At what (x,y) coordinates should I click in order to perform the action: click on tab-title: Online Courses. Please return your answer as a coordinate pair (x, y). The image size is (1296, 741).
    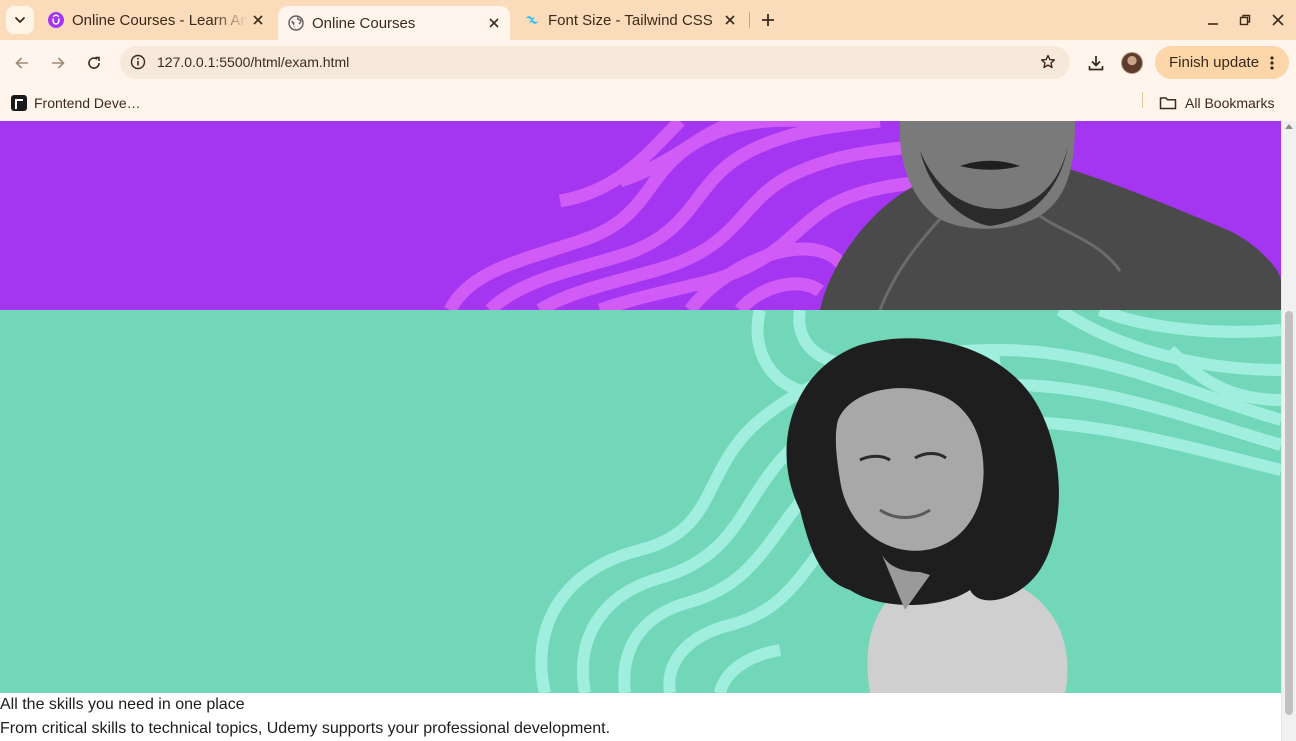
    Looking at the image, I should click on (364, 23).